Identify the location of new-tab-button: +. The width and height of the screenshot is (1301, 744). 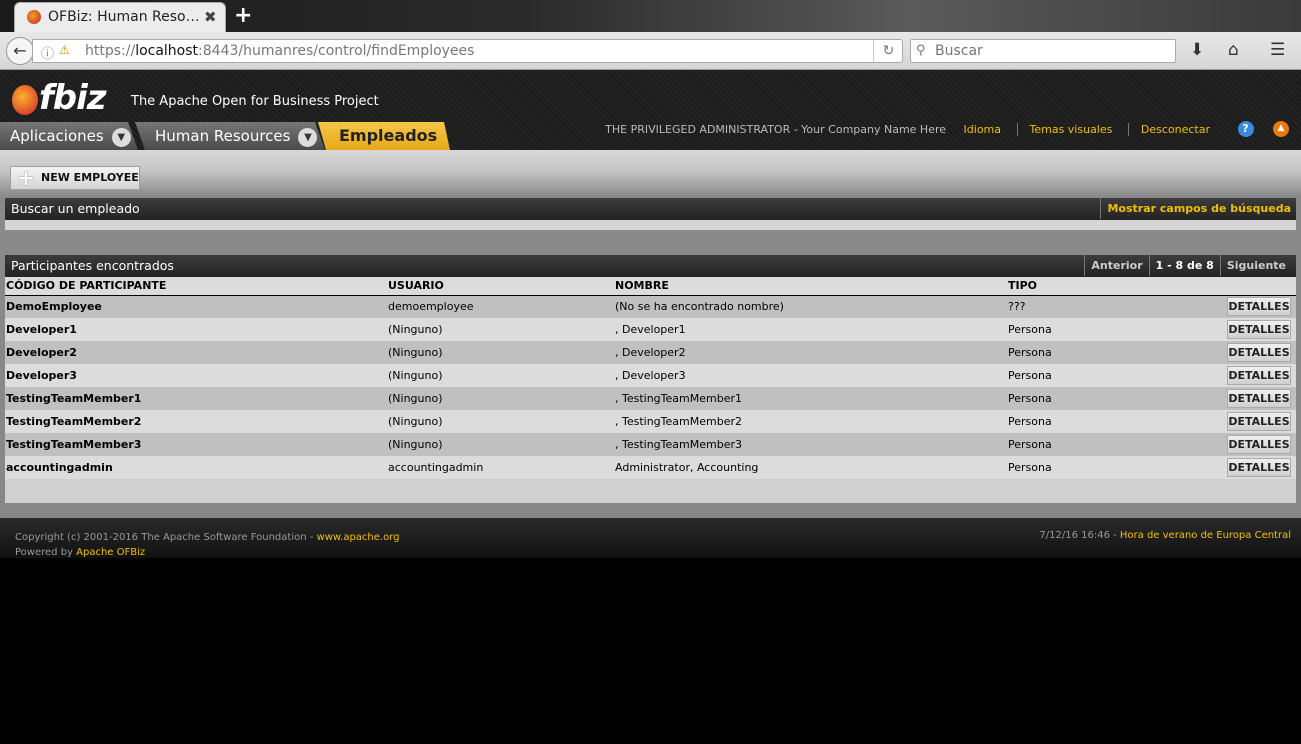
(243, 15).